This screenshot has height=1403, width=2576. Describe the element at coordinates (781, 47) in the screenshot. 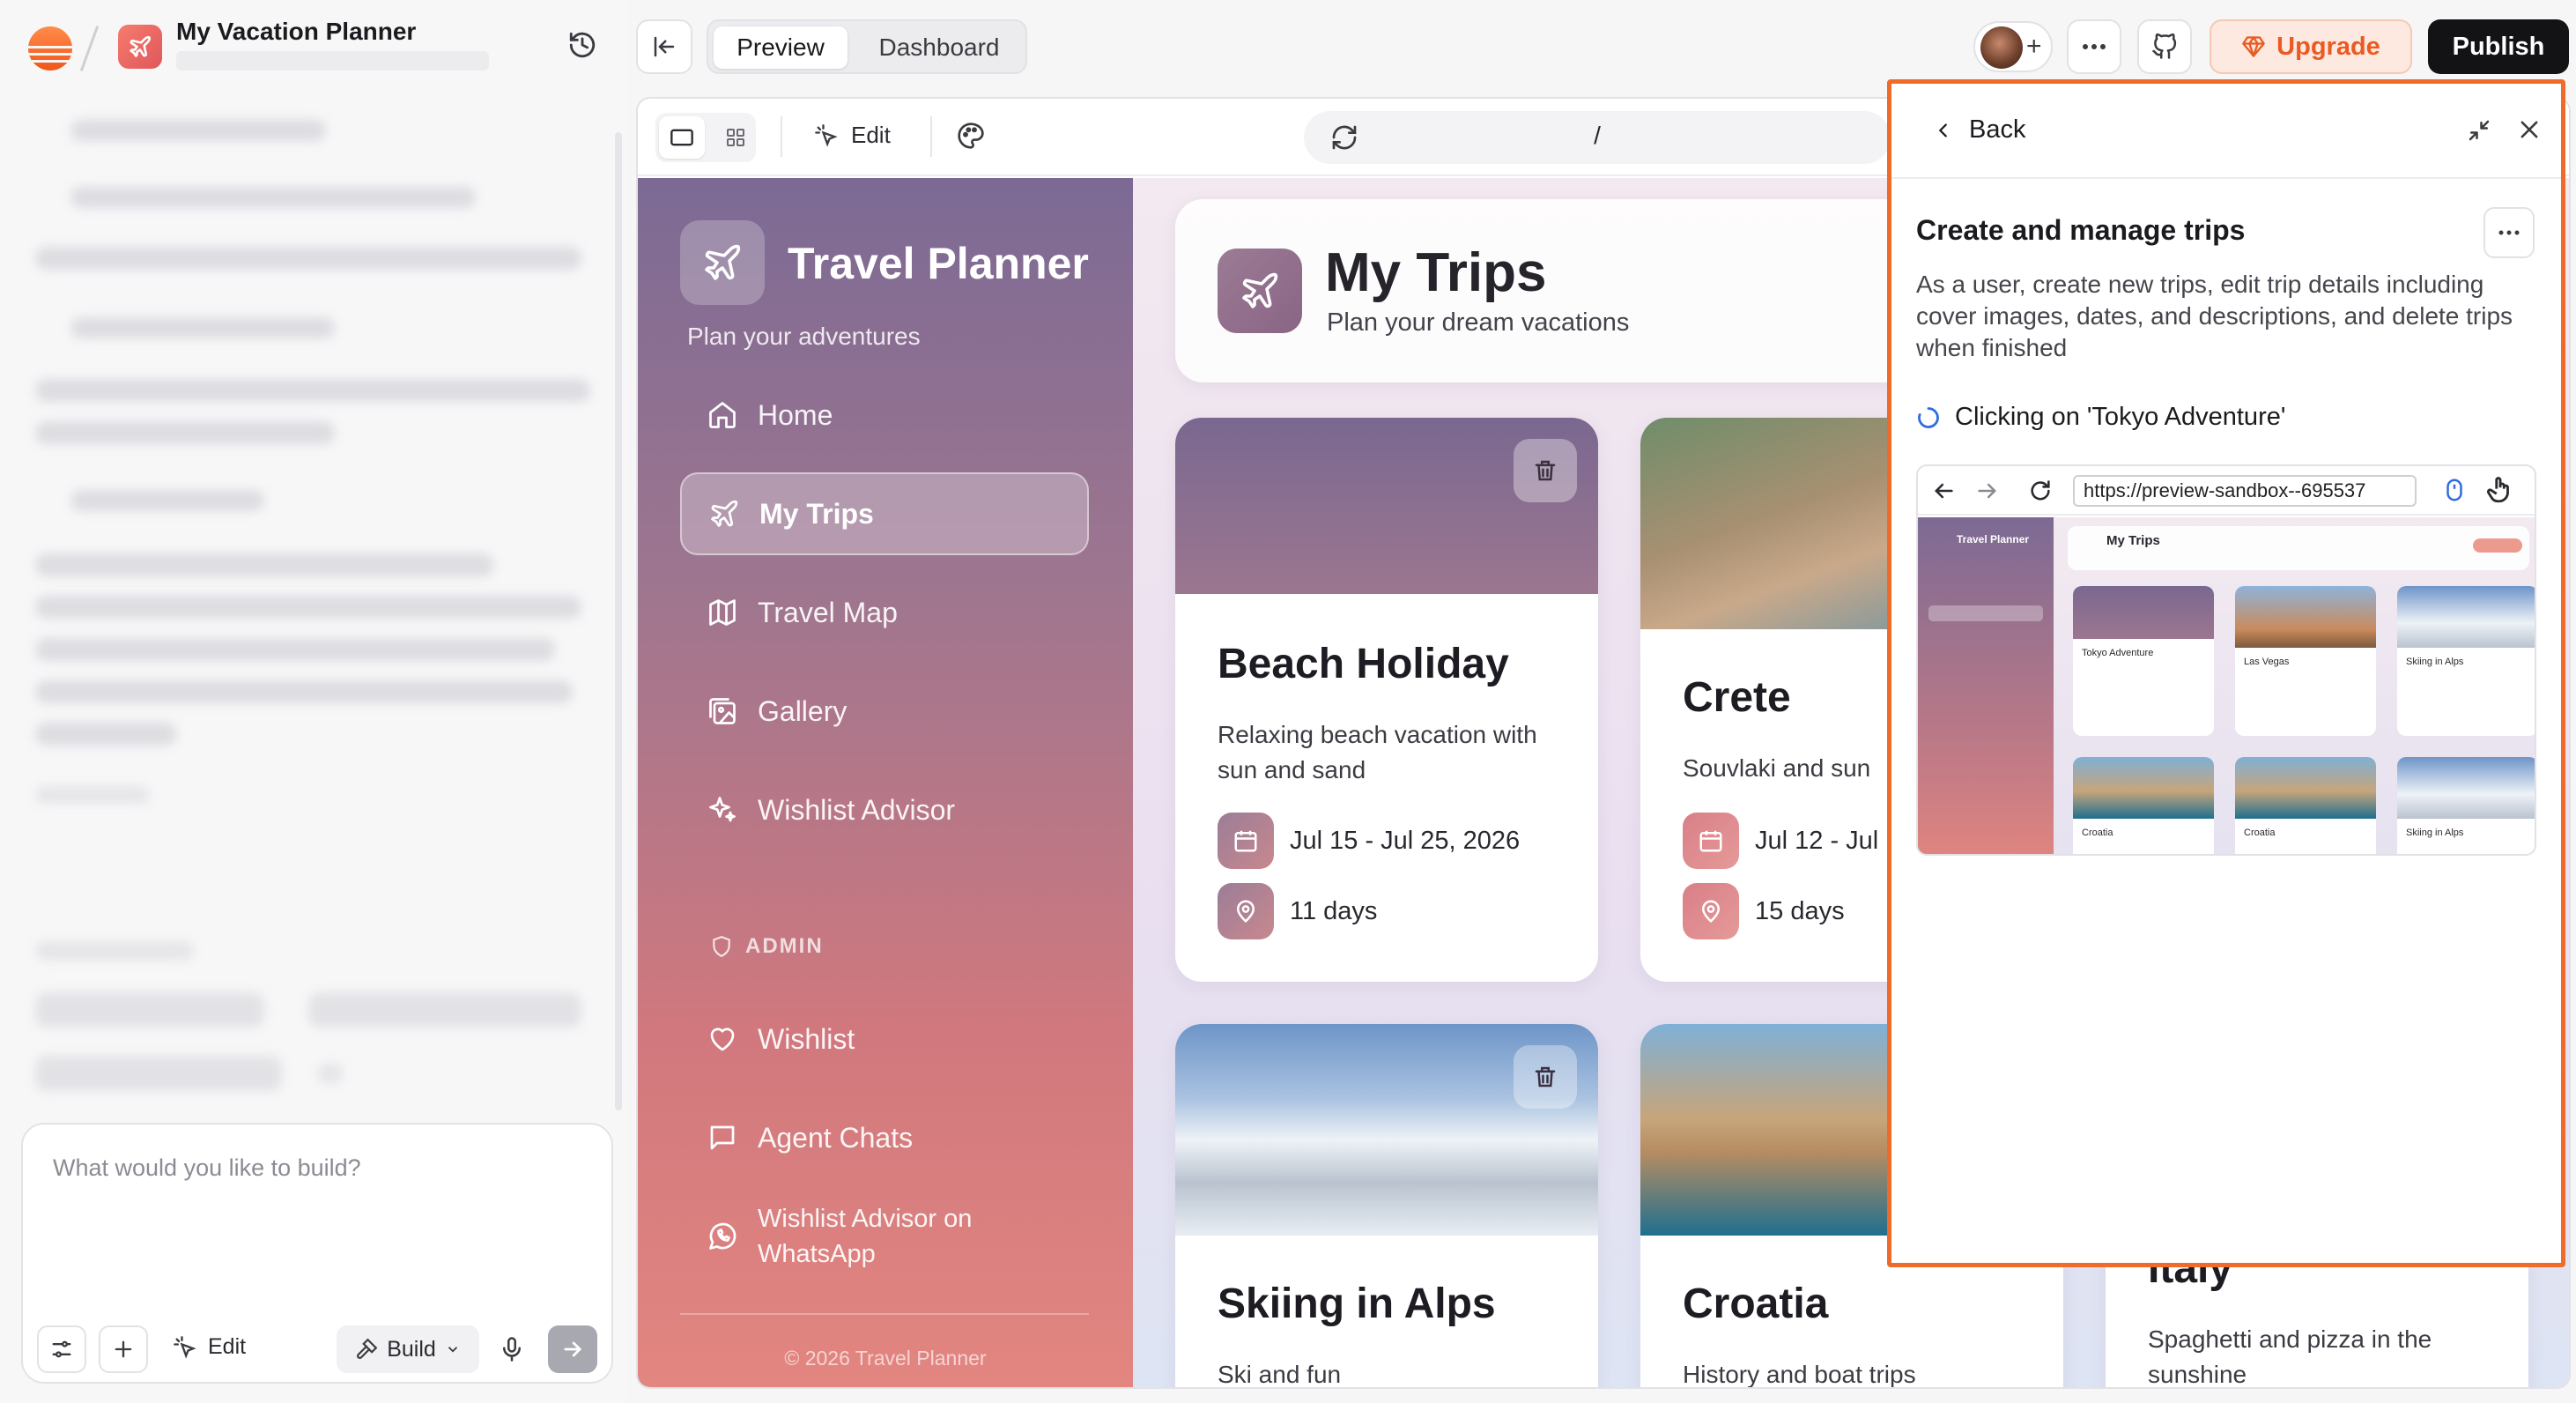

I see `tab-preview: Preview` at that location.